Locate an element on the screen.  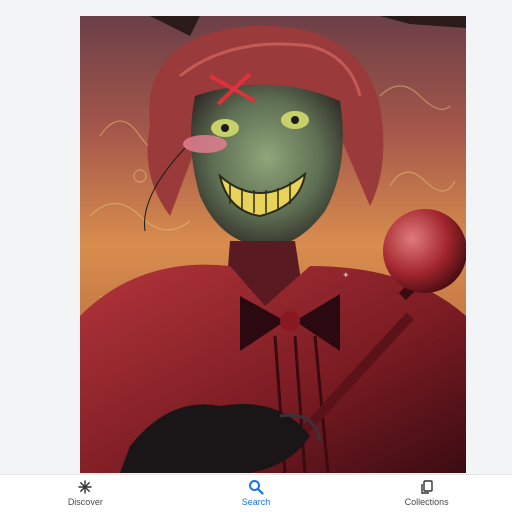
collections-icon is located at coordinates (426, 487).